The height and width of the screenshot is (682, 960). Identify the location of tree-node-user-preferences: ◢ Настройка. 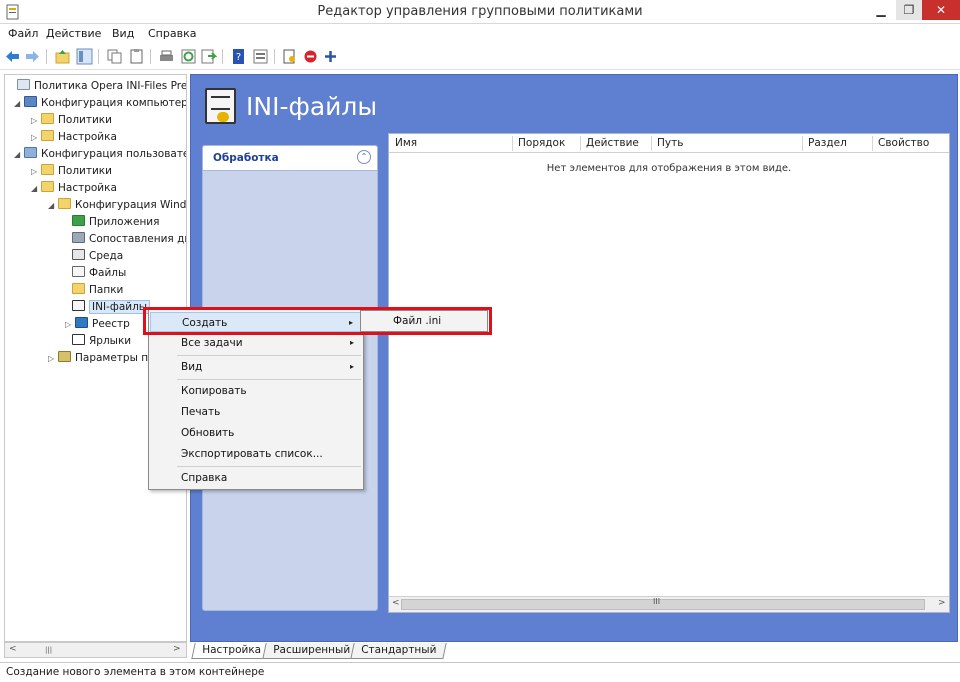
(74, 188).